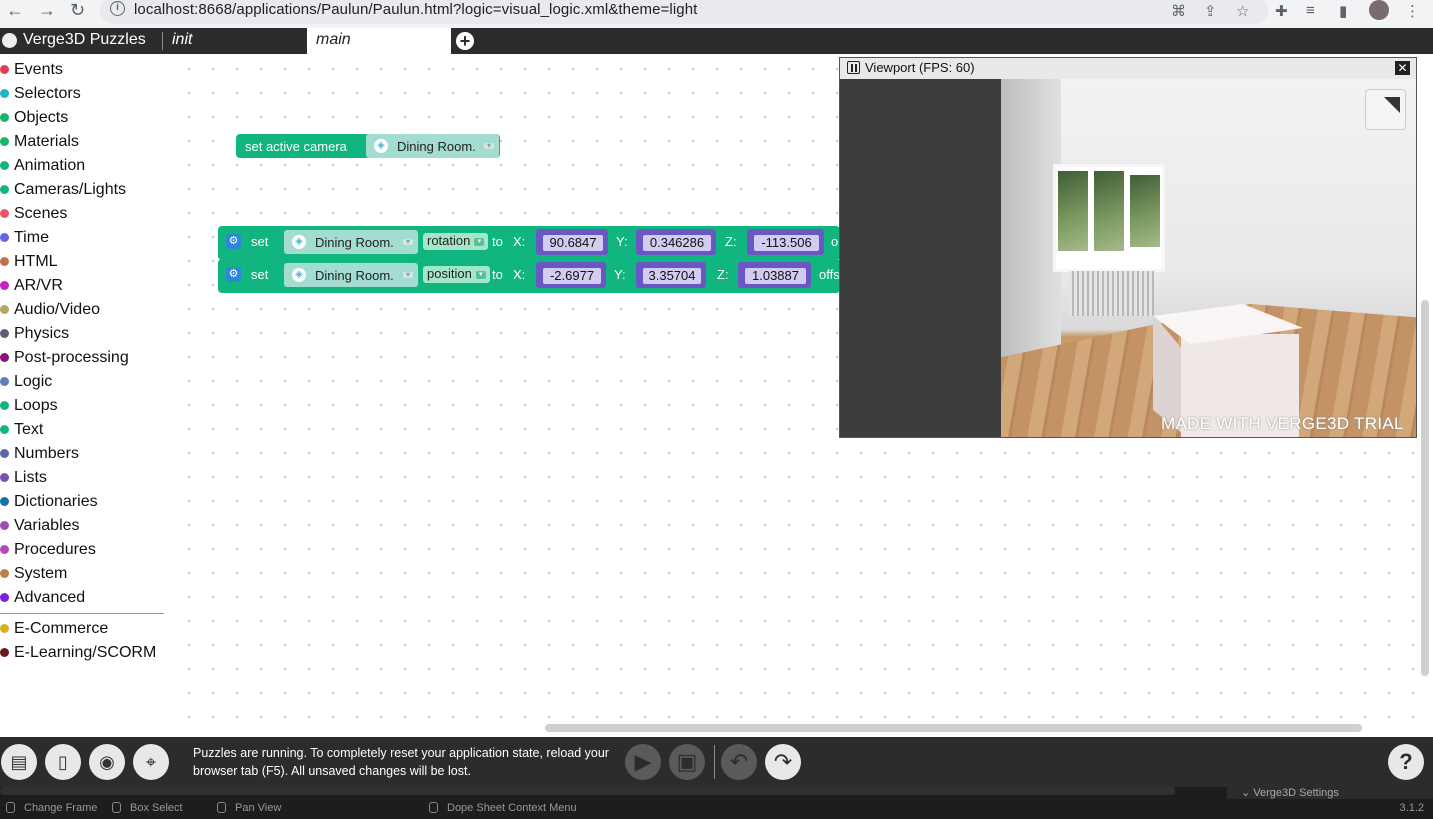 This screenshot has width=1433, height=819. What do you see at coordinates (1145, 211) in the screenshot?
I see `window-pane` at bounding box center [1145, 211].